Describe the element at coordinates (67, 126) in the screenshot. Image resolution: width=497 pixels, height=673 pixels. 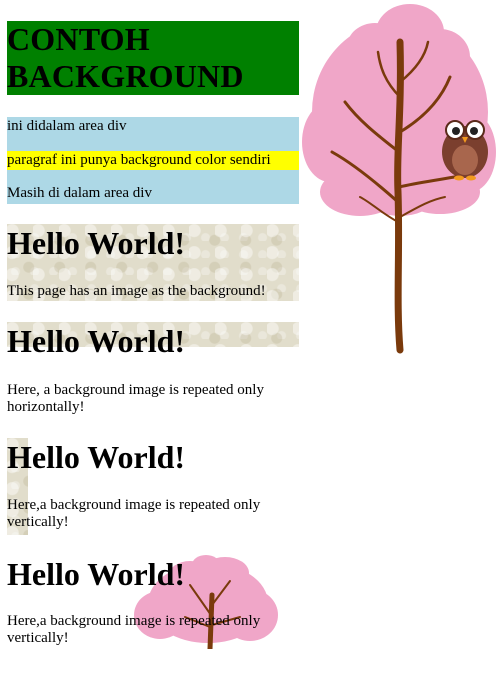
I see `div-area-text-1: ini didalam area div` at that location.